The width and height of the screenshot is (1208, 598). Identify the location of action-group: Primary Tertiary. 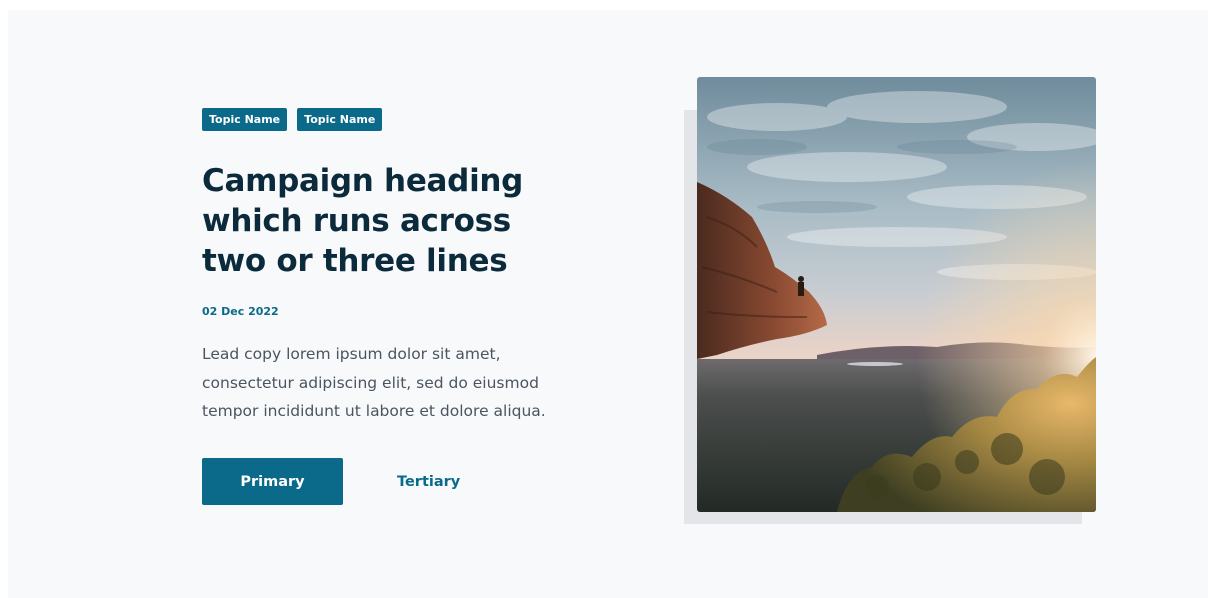
(338, 481).